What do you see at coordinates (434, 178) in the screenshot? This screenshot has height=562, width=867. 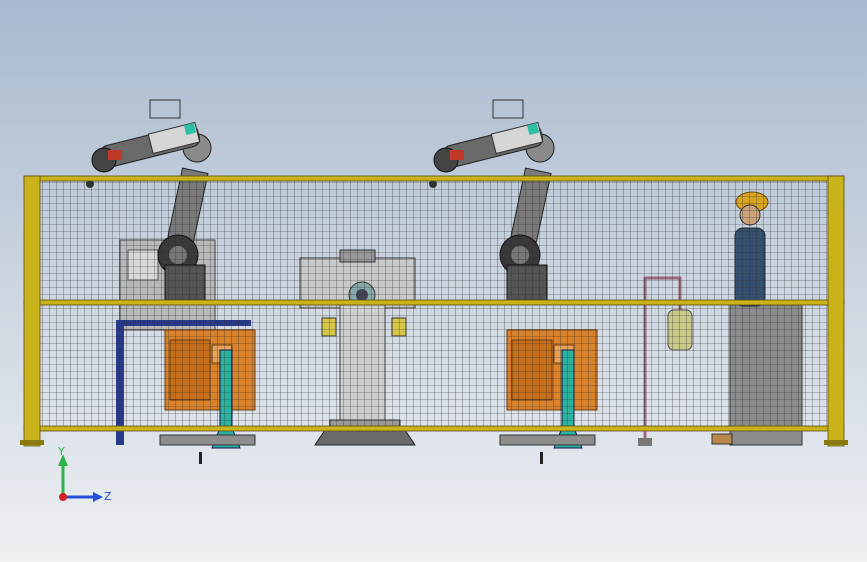 I see `fence-top-rail` at bounding box center [434, 178].